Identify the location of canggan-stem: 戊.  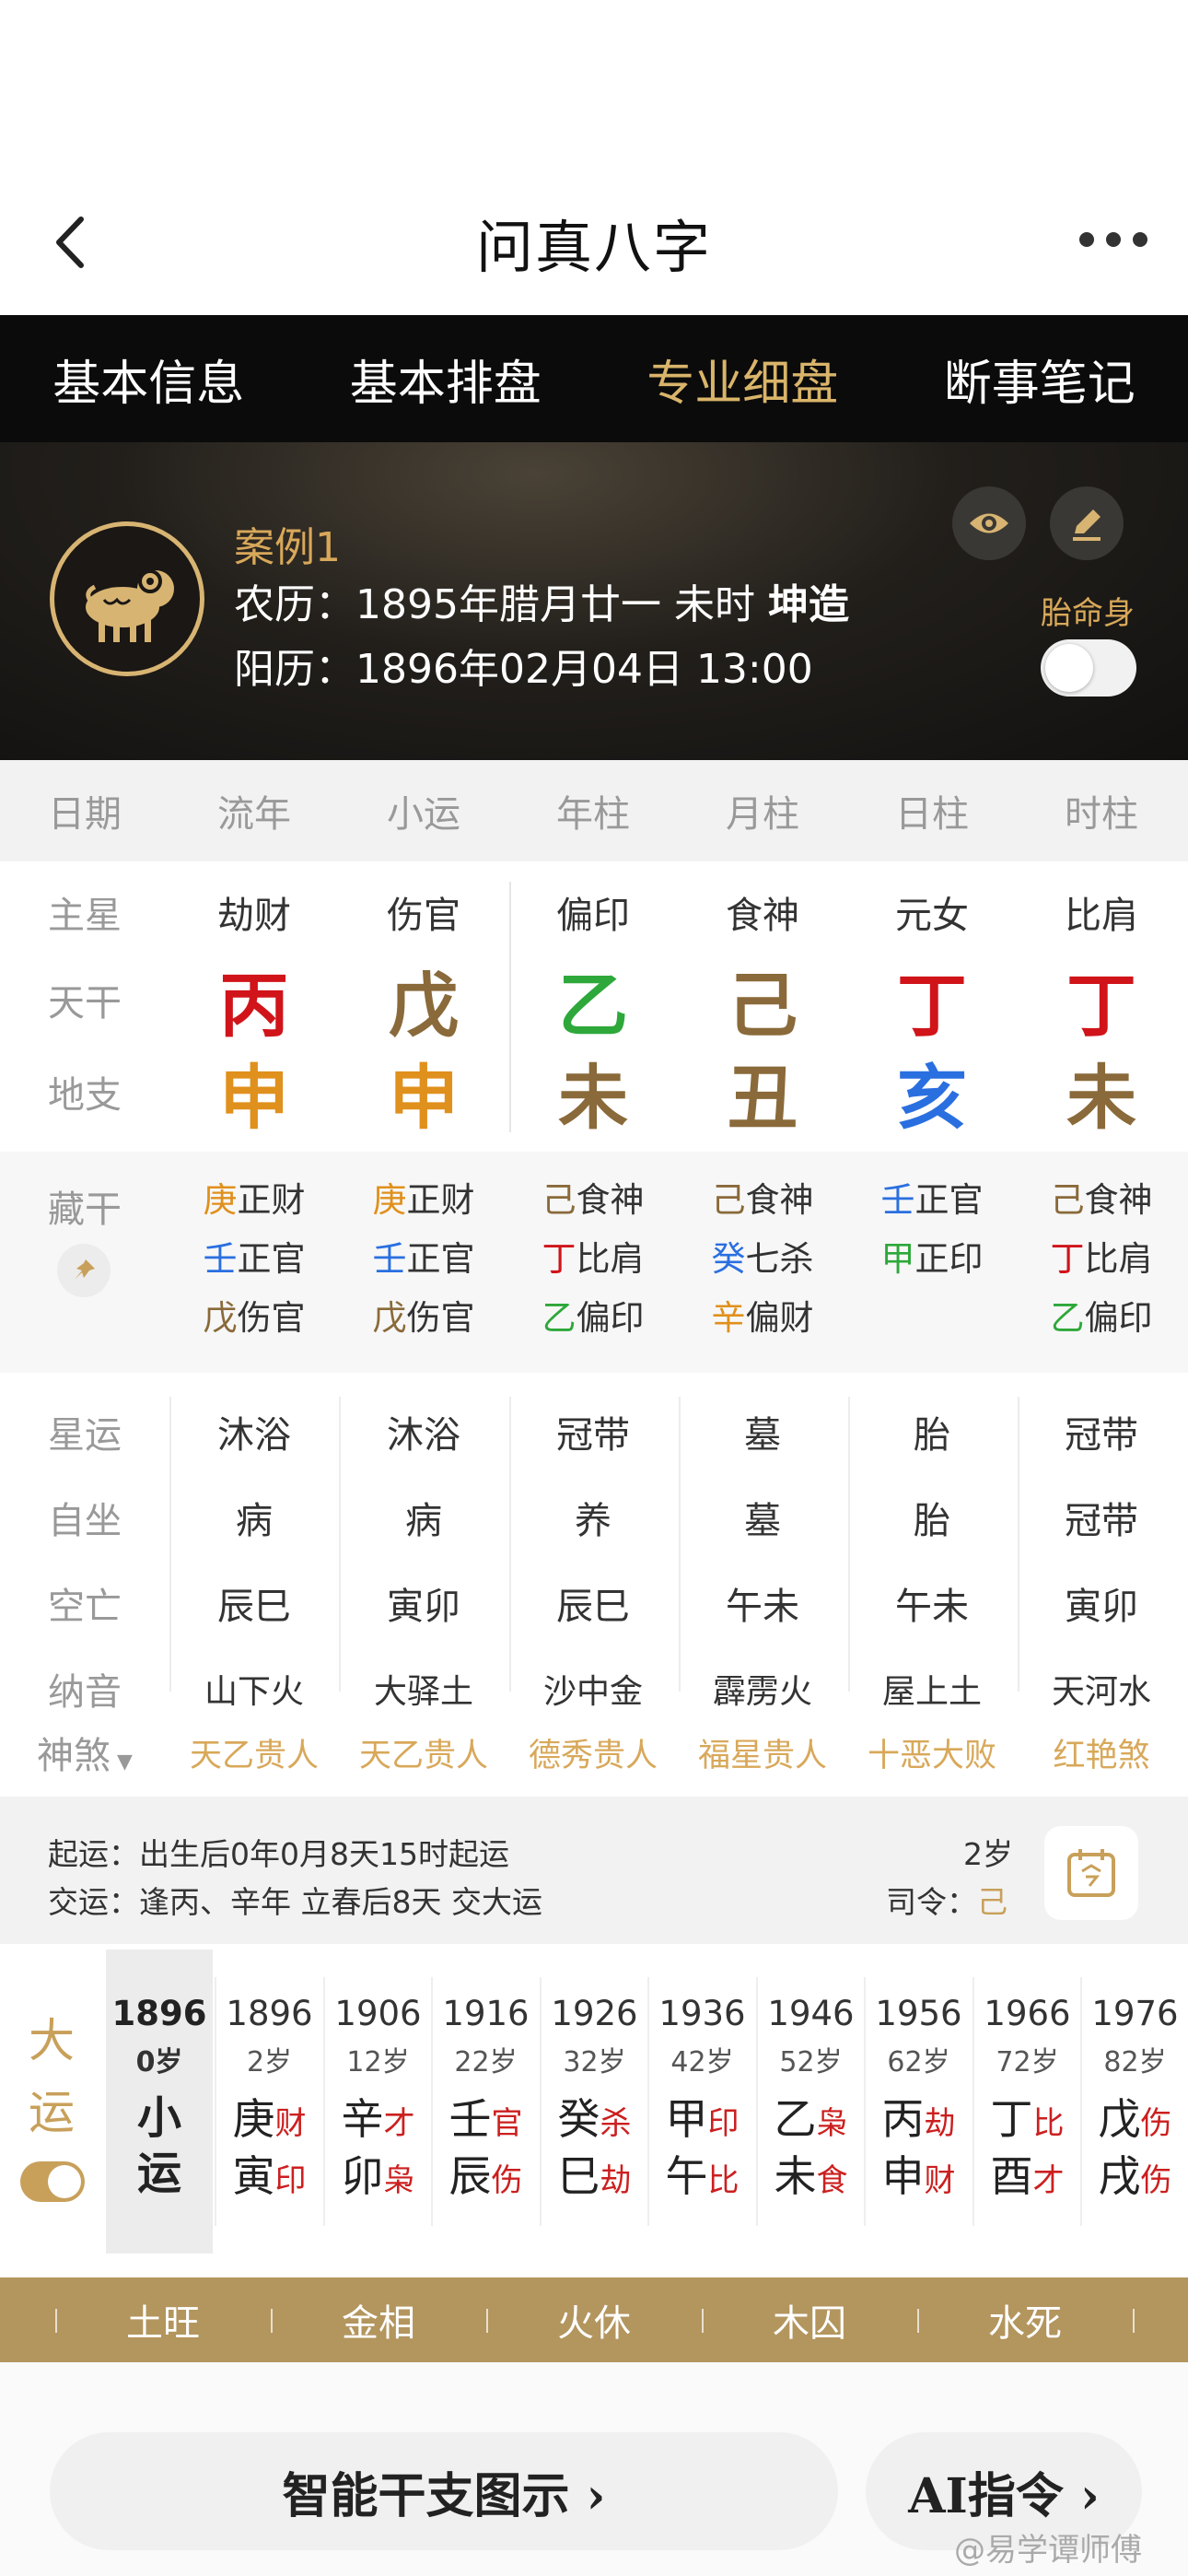
(220, 1318).